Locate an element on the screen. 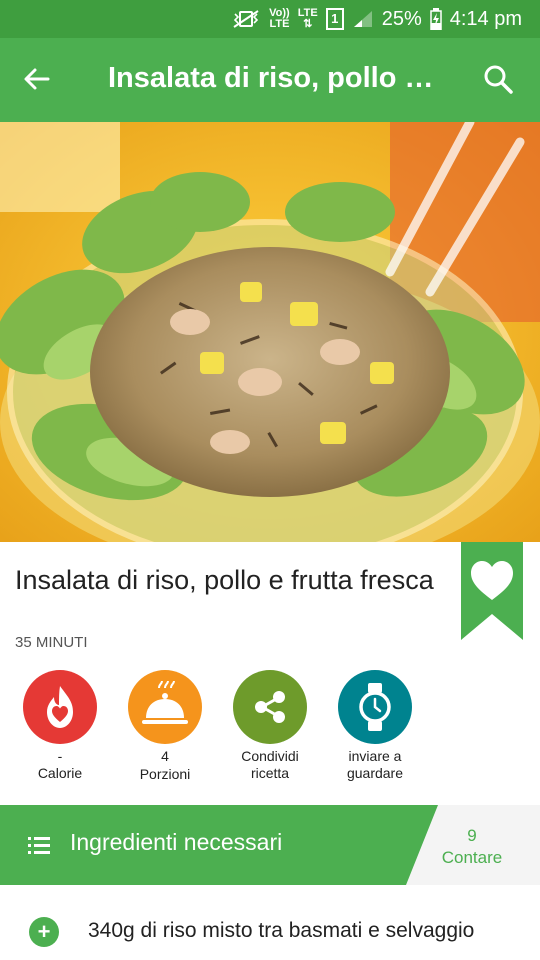 The height and width of the screenshot is (960, 540). watch-circle is located at coordinates (375, 707).